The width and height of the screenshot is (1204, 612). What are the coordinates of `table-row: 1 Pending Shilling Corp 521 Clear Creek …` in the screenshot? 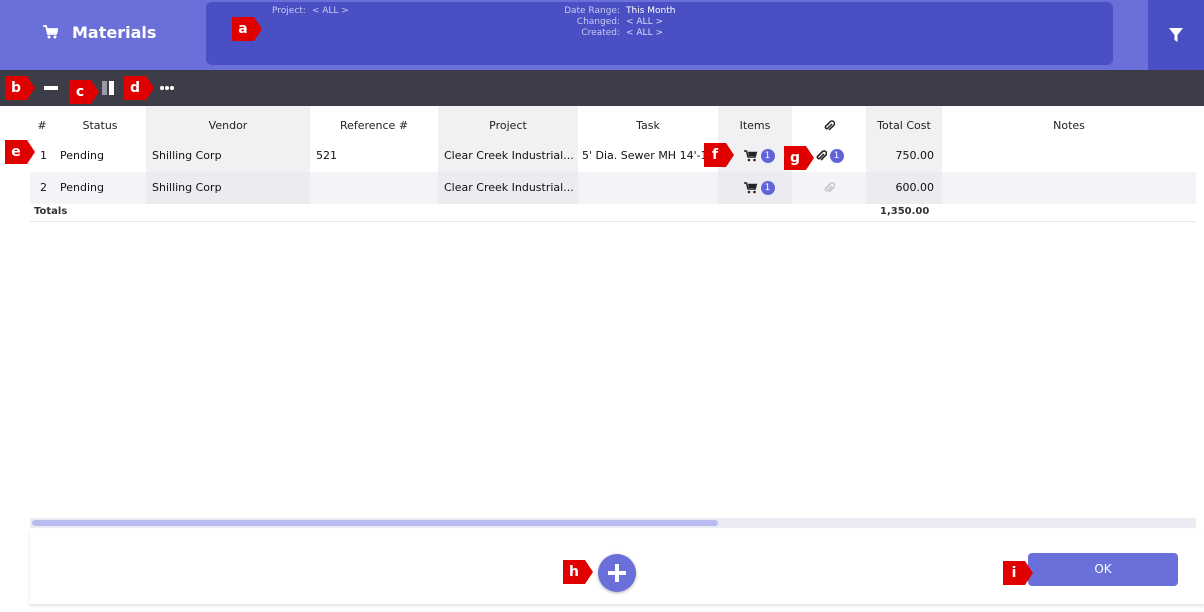 It's located at (613, 156).